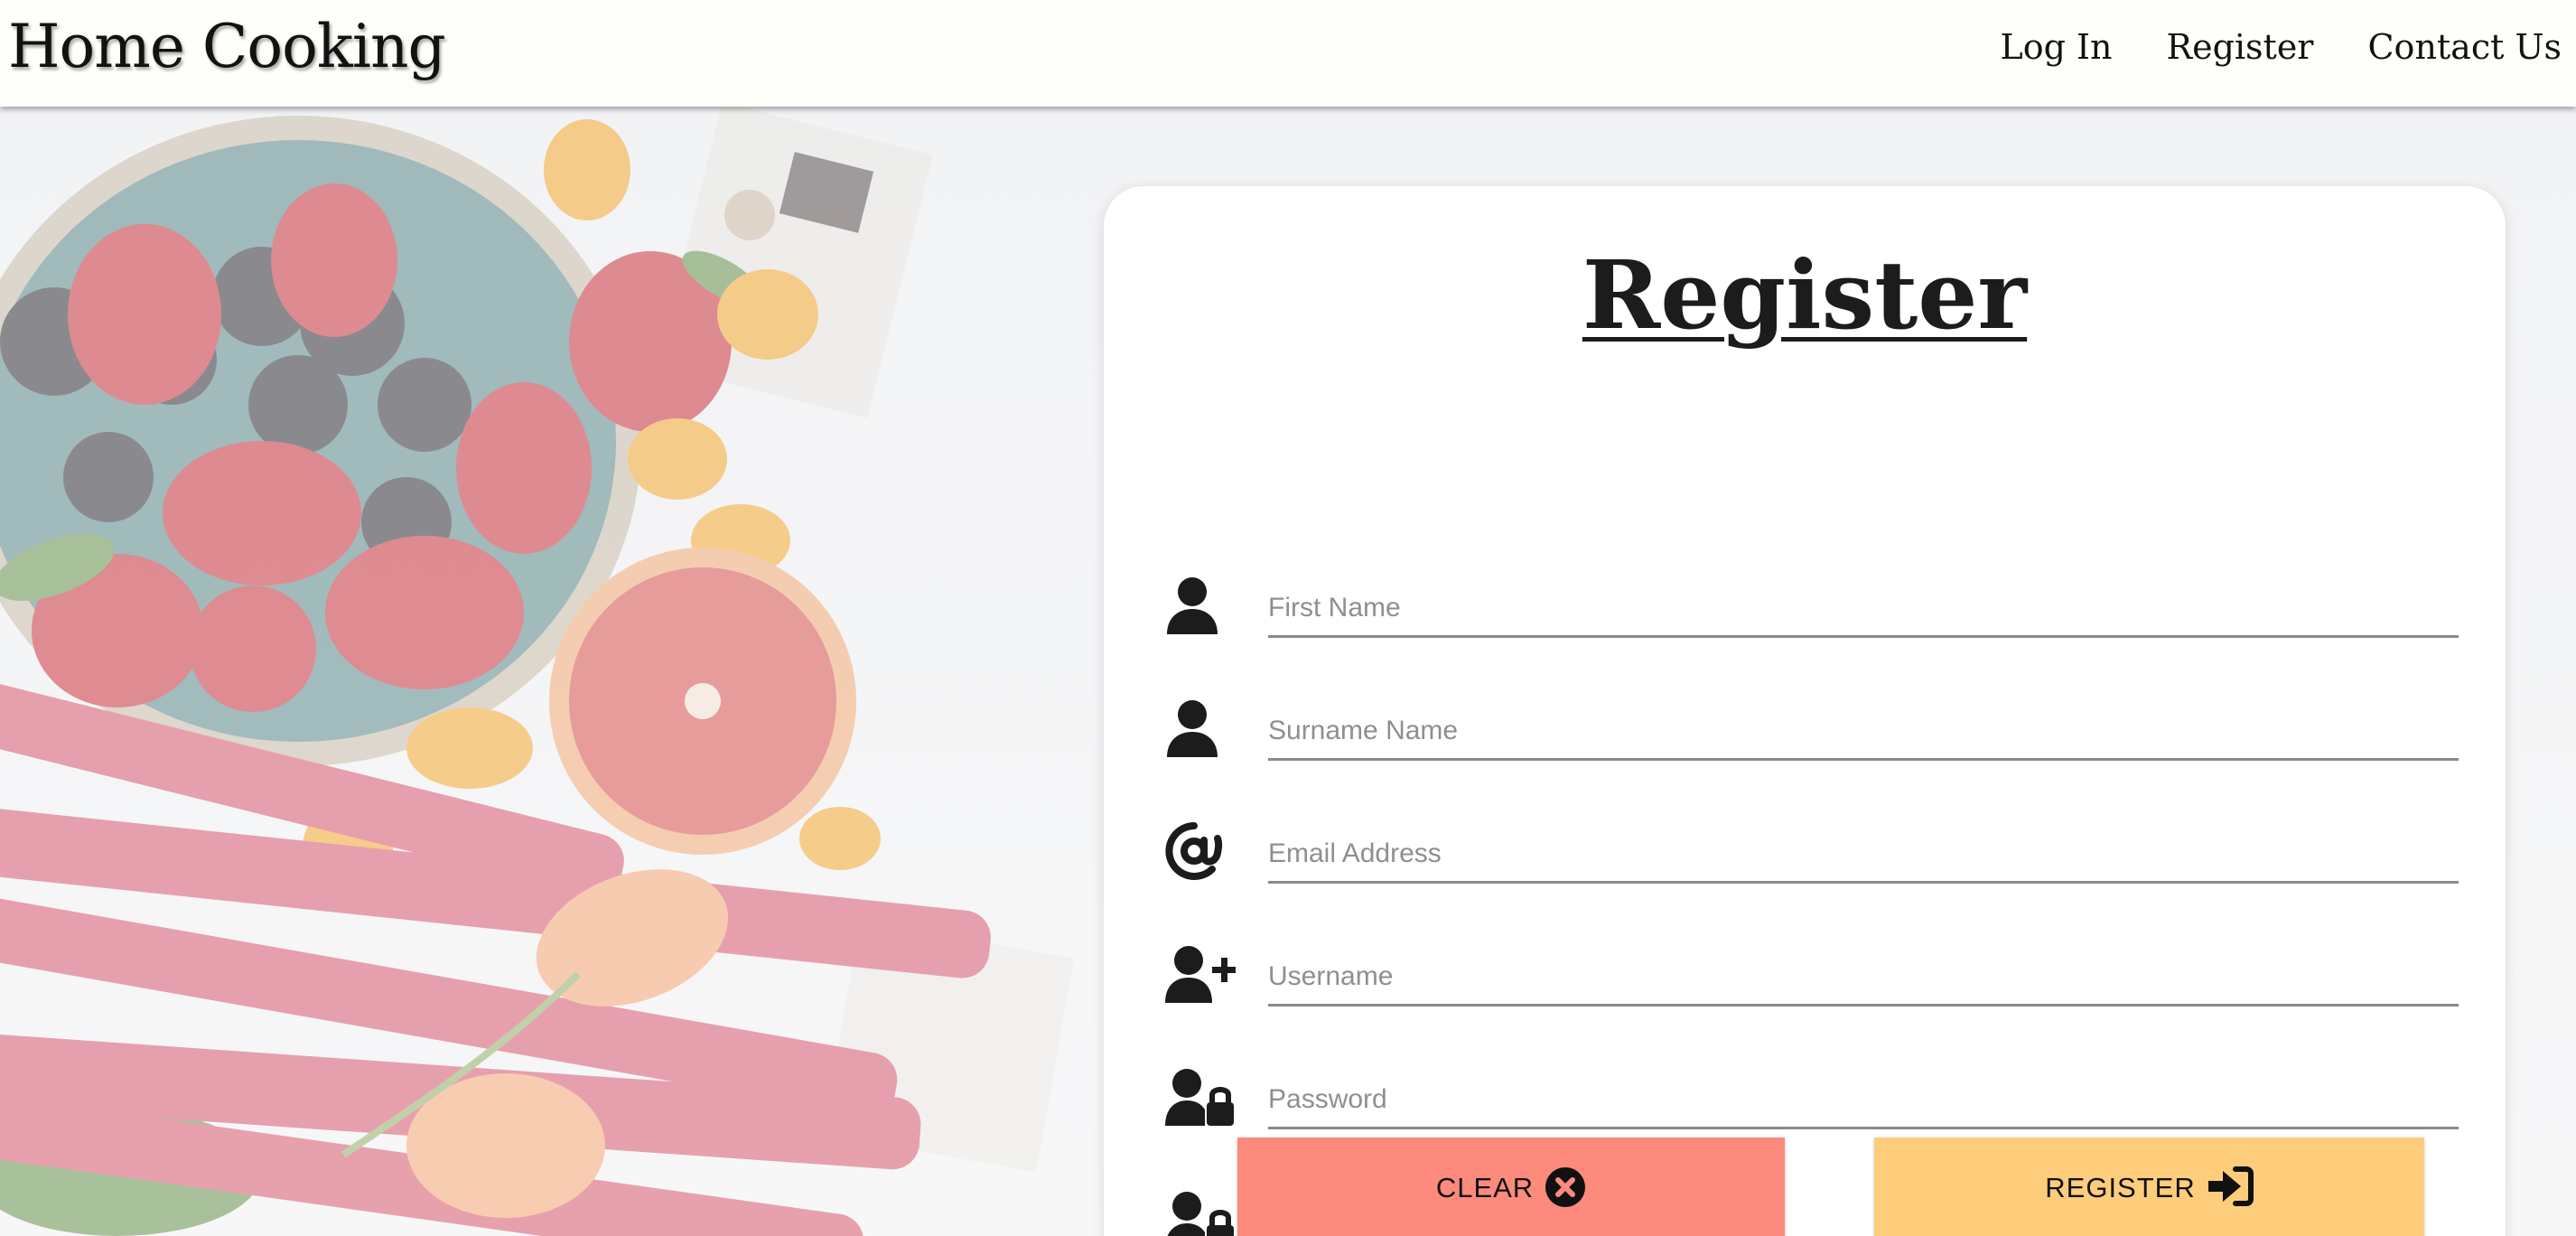 The width and height of the screenshot is (2576, 1236). I want to click on at-sign-icon, so click(1203, 853).